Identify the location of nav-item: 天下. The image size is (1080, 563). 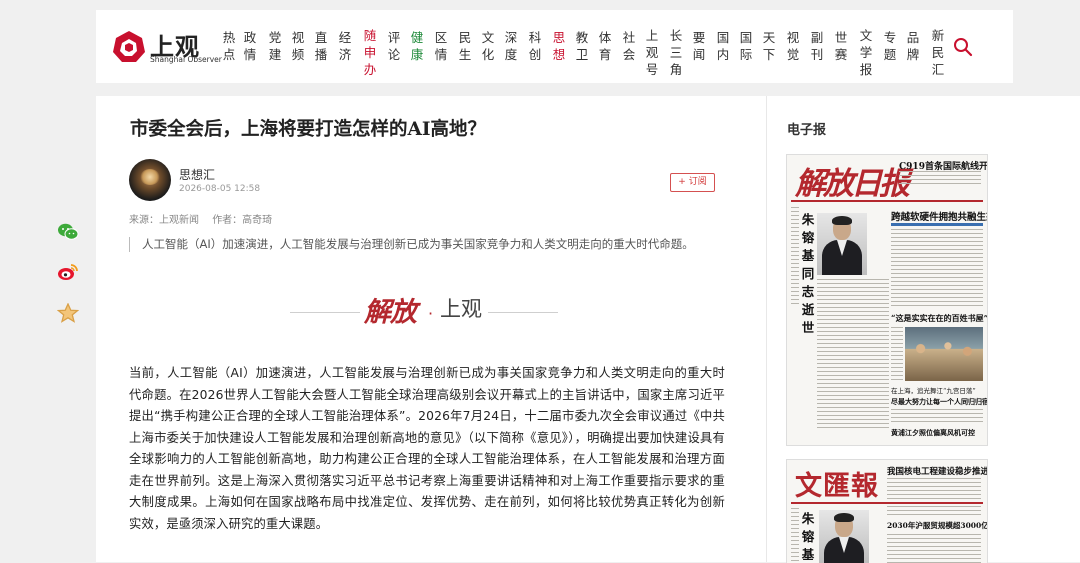
(769, 46).